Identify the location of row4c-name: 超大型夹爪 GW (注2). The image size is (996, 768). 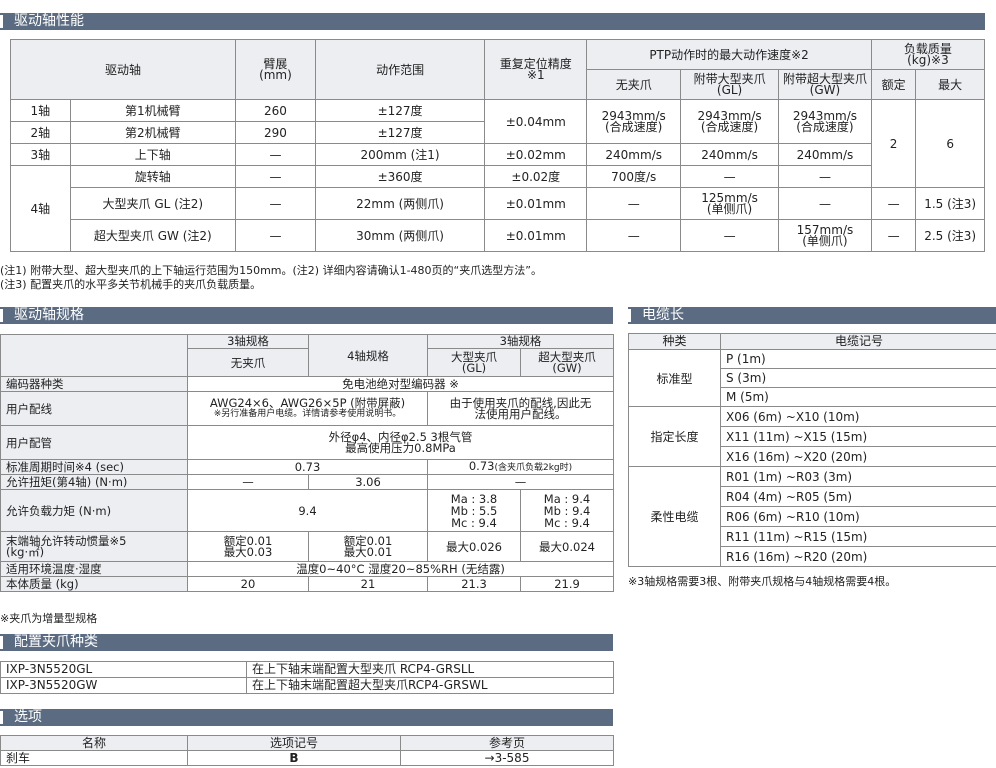
(153, 235).